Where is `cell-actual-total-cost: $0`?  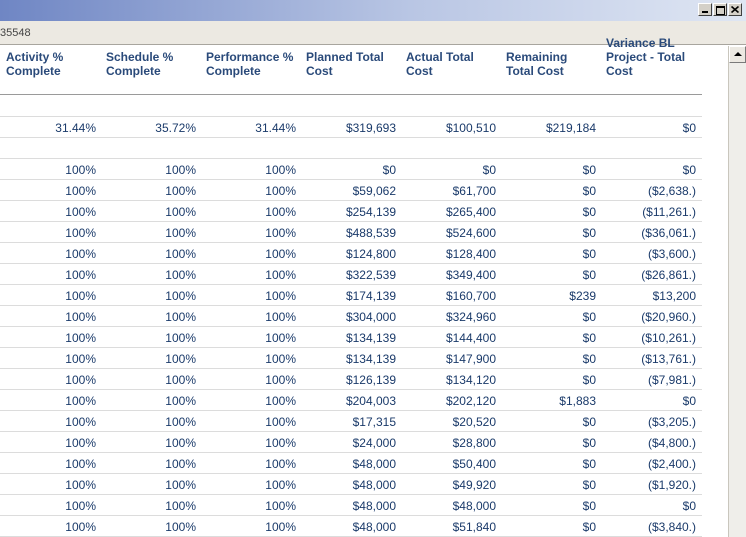 cell-actual-total-cost: $0 is located at coordinates (489, 170).